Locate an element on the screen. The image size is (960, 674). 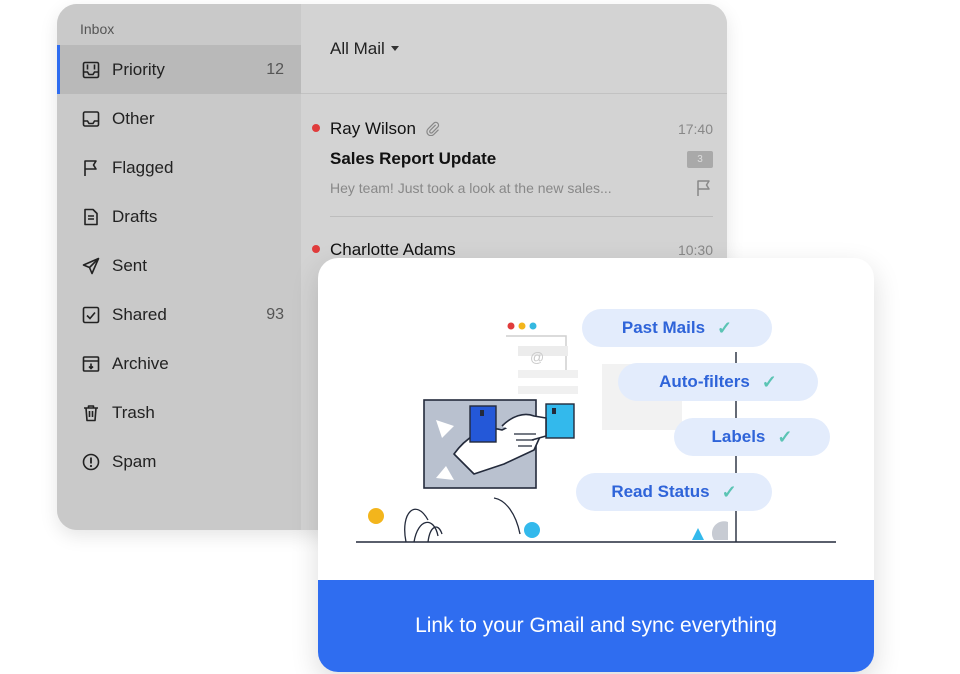
folder-other: Other is located at coordinates (179, 118).